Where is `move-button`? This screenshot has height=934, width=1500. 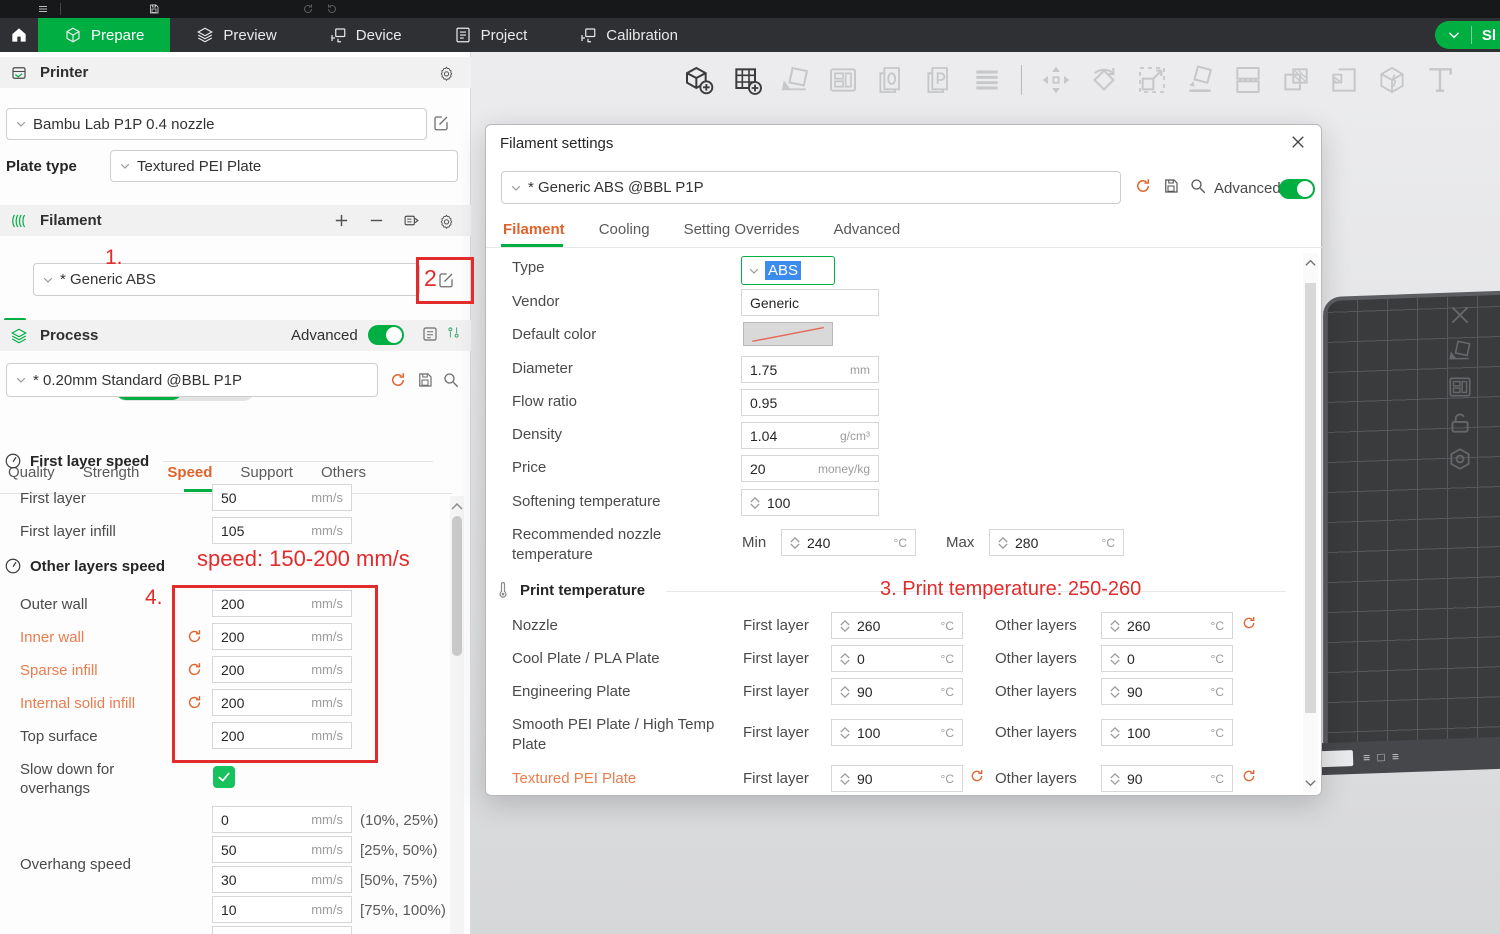
move-button is located at coordinates (1056, 80).